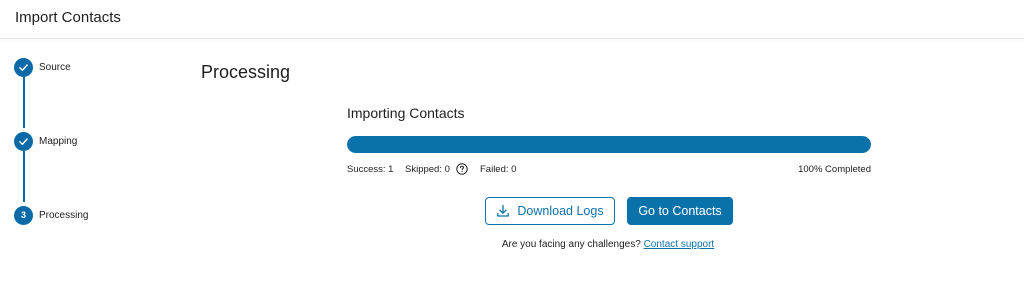 The width and height of the screenshot is (1024, 283). I want to click on progress-percent-label: 100% Completed, so click(834, 169).